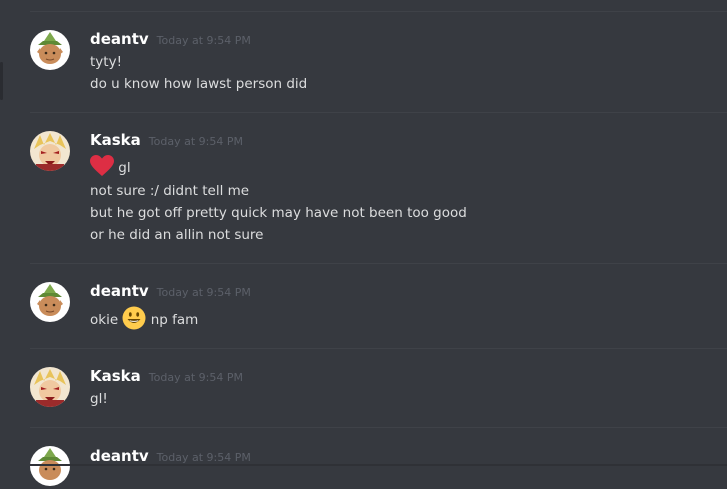 Image resolution: width=727 pixels, height=489 pixels. What do you see at coordinates (106, 62) in the screenshot?
I see `message-text: tyty!` at bounding box center [106, 62].